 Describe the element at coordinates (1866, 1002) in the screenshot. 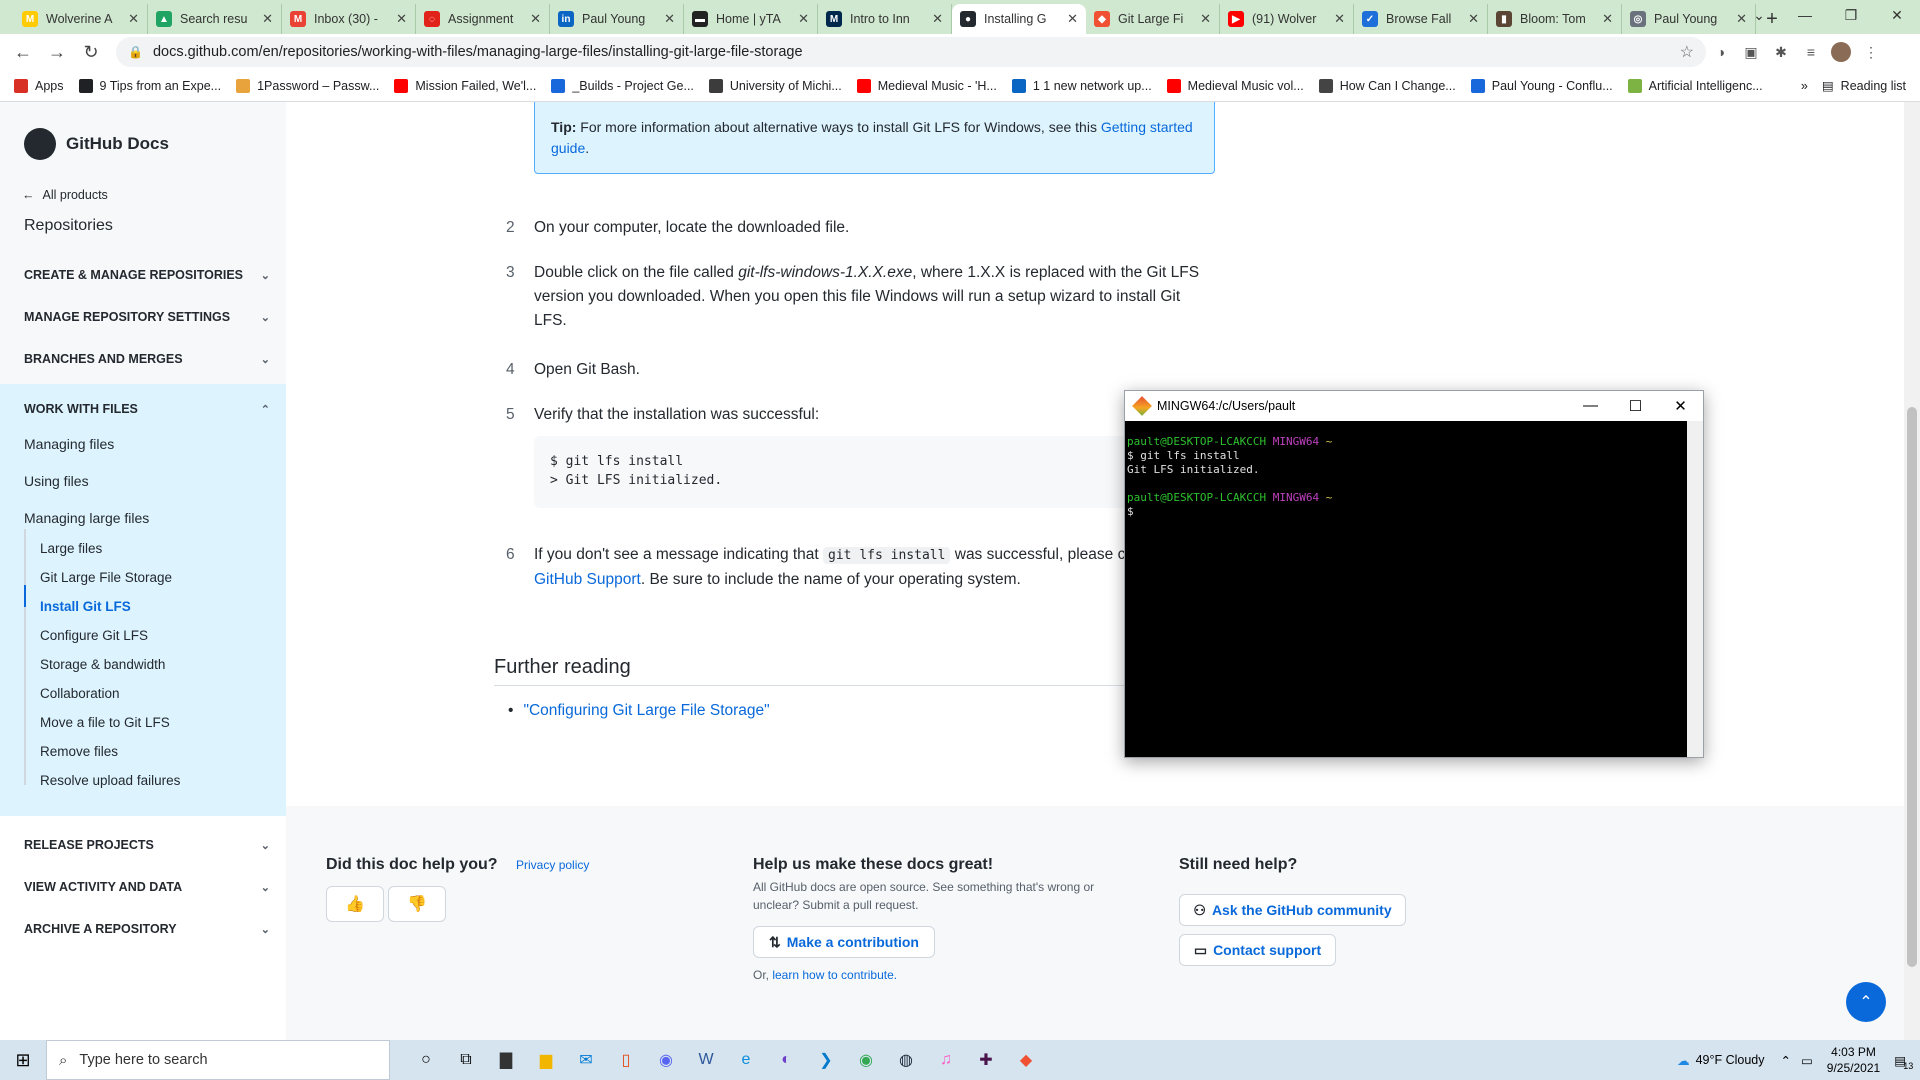

I see `scroll-to-top-button: ⌃` at that location.